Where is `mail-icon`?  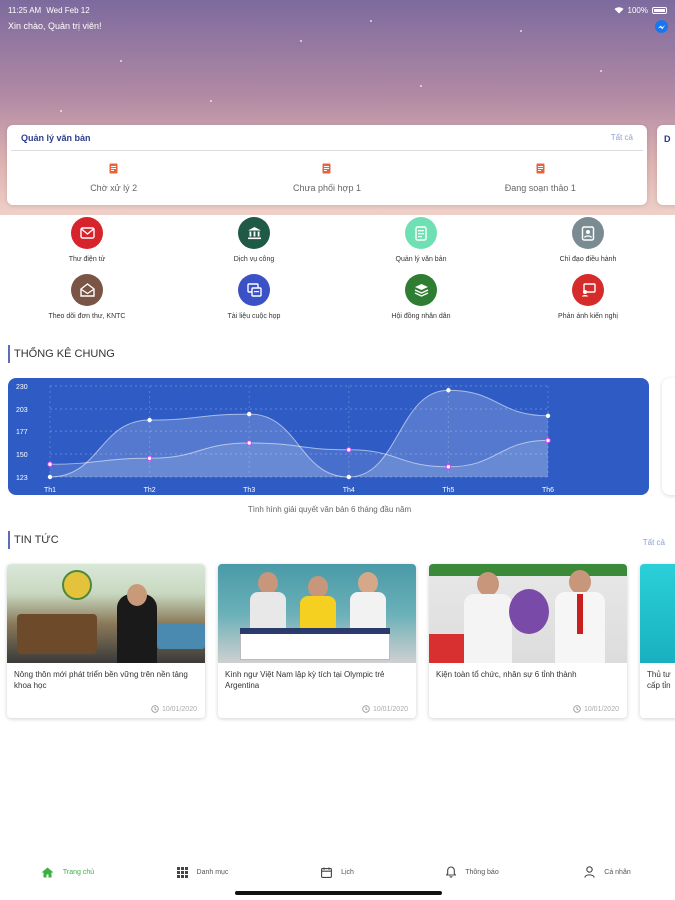 mail-icon is located at coordinates (87, 233).